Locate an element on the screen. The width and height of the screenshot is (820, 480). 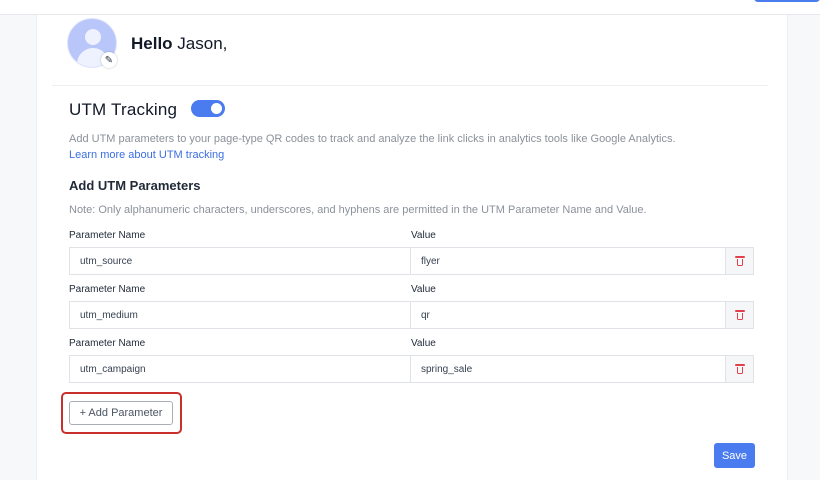
toggle-knob is located at coordinates (216, 108).